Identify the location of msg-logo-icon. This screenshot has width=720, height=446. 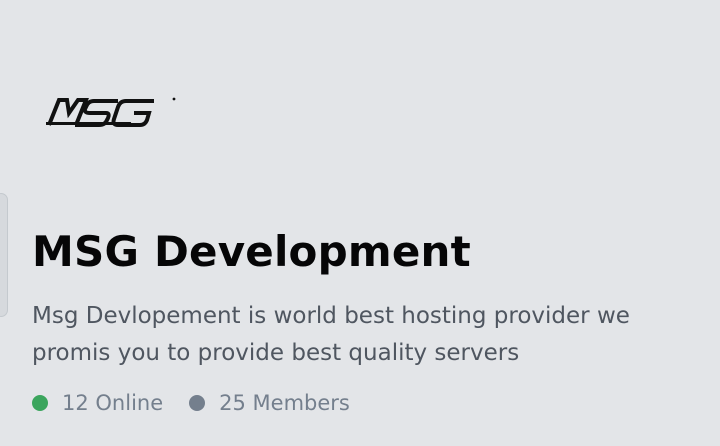
(111, 112).